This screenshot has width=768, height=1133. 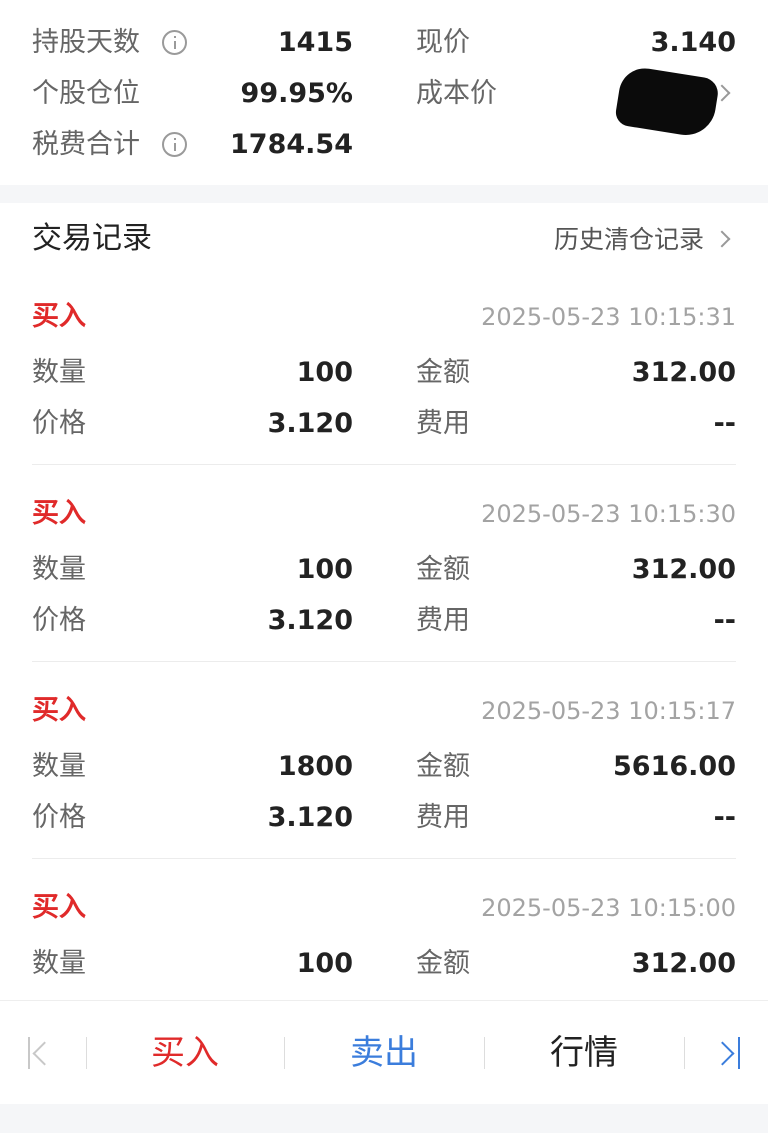 What do you see at coordinates (86, 42) in the screenshot?
I see `hold-days-label: 持股天数` at bounding box center [86, 42].